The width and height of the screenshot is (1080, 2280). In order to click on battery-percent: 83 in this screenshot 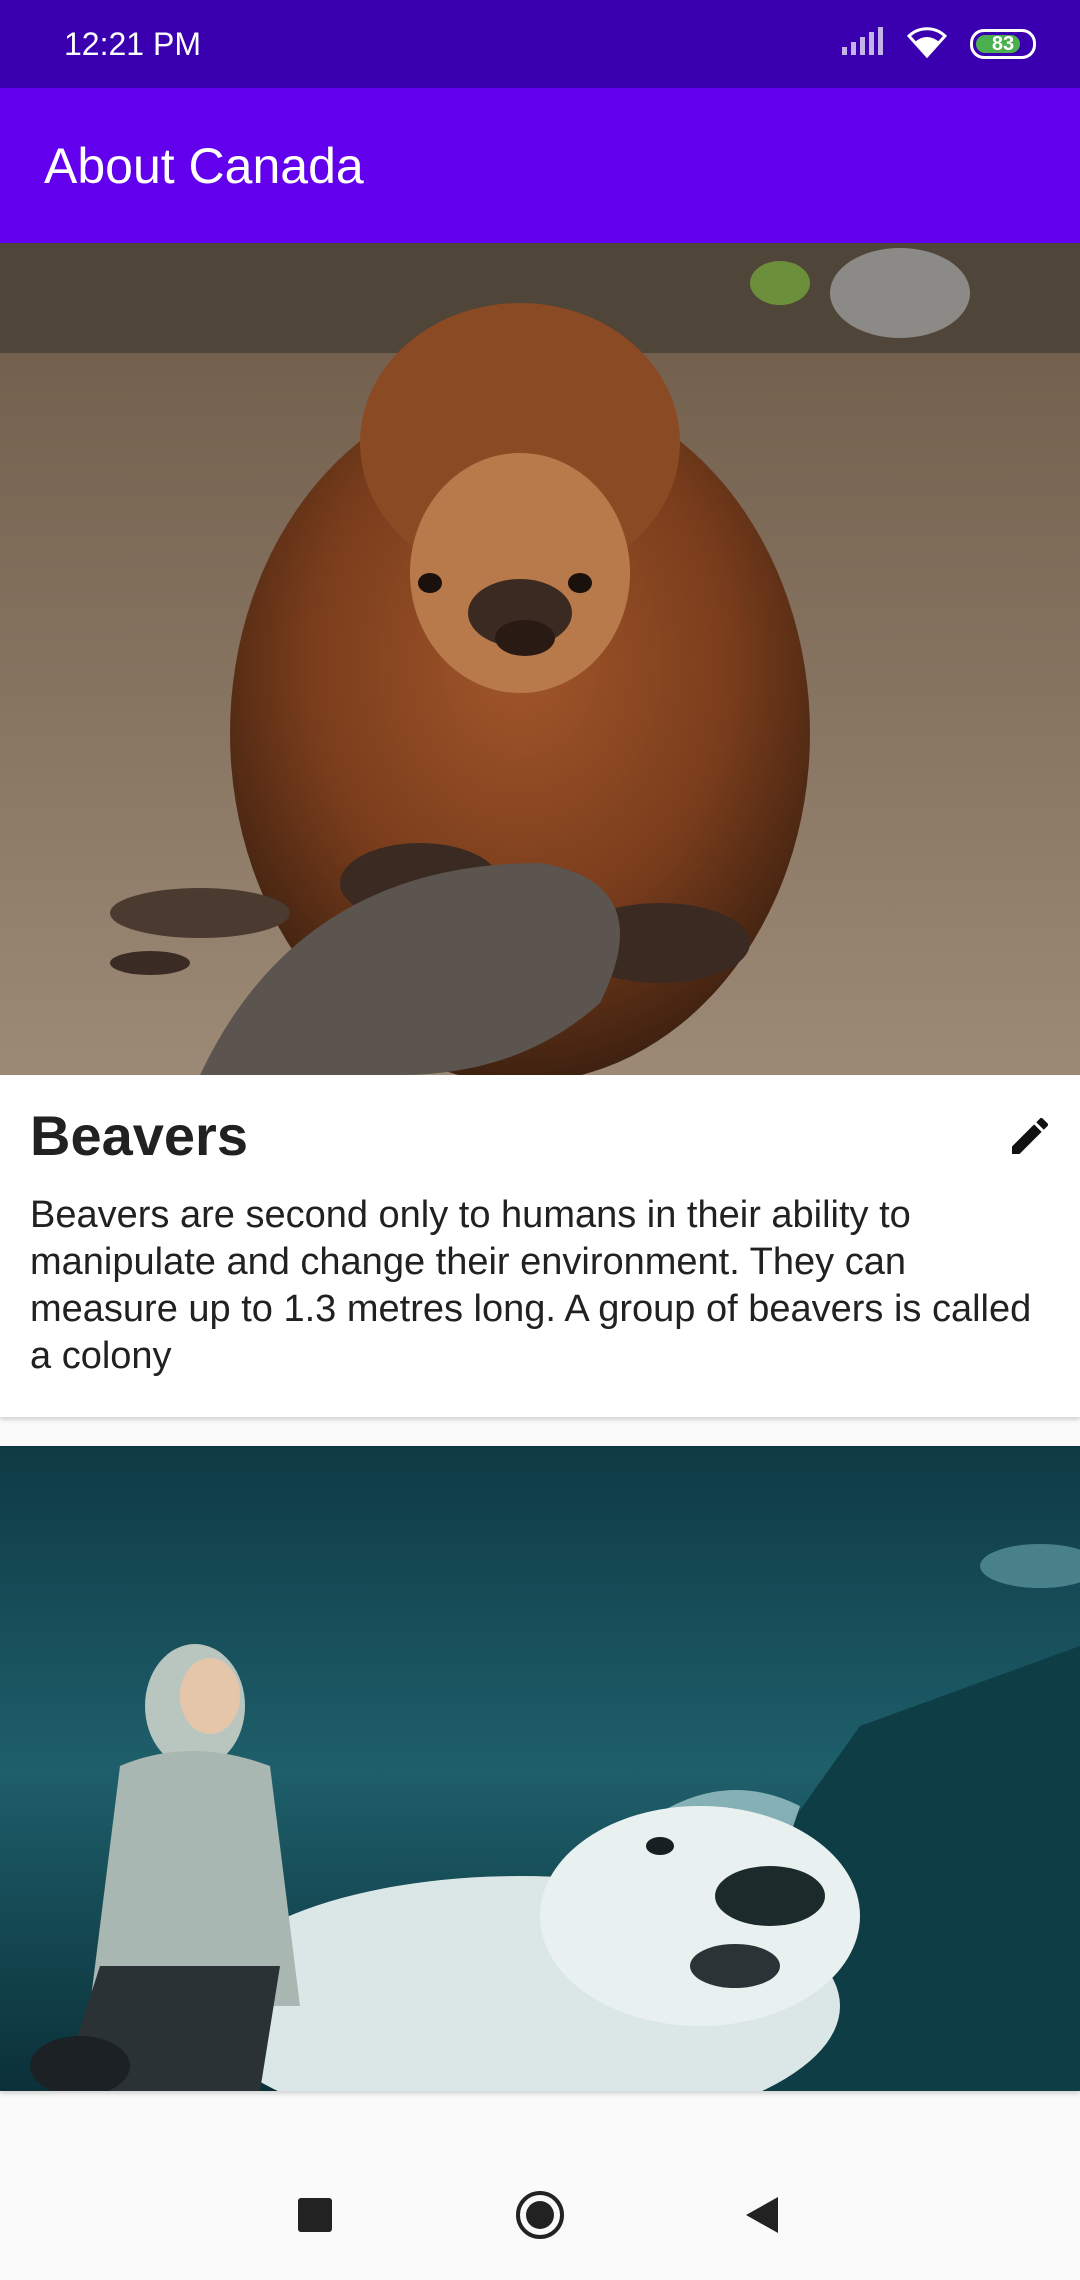, I will do `click(1003, 43)`.